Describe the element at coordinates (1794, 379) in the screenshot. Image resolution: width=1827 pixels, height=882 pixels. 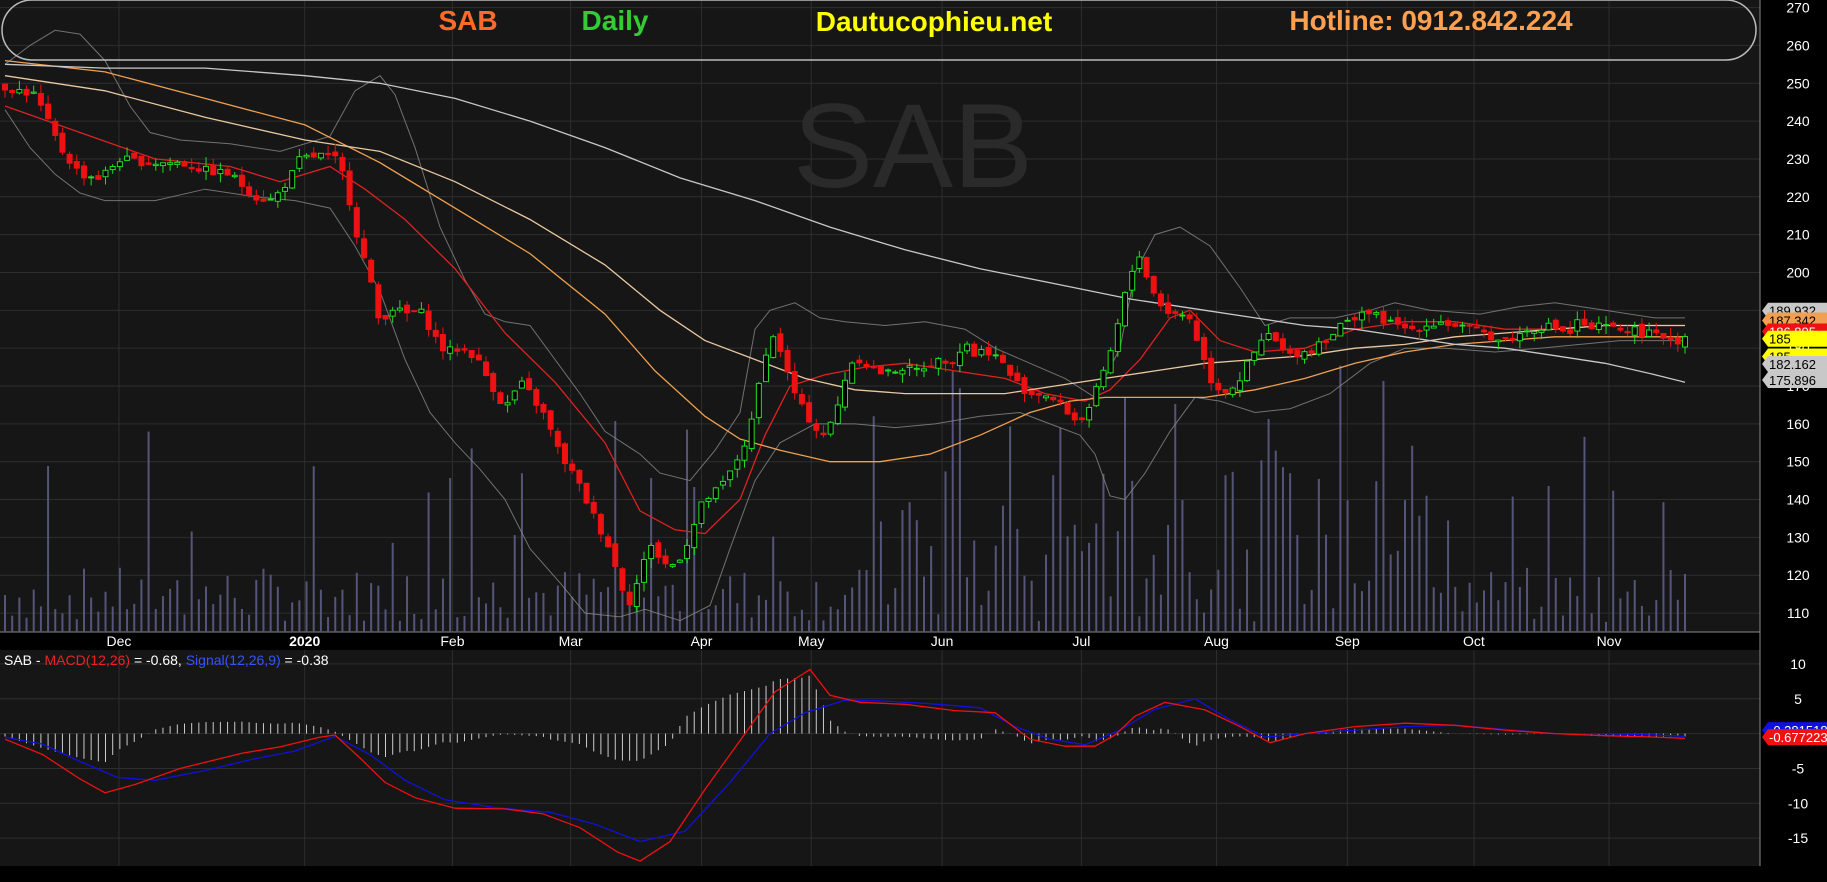
I see `price-tag: 175.896` at that location.